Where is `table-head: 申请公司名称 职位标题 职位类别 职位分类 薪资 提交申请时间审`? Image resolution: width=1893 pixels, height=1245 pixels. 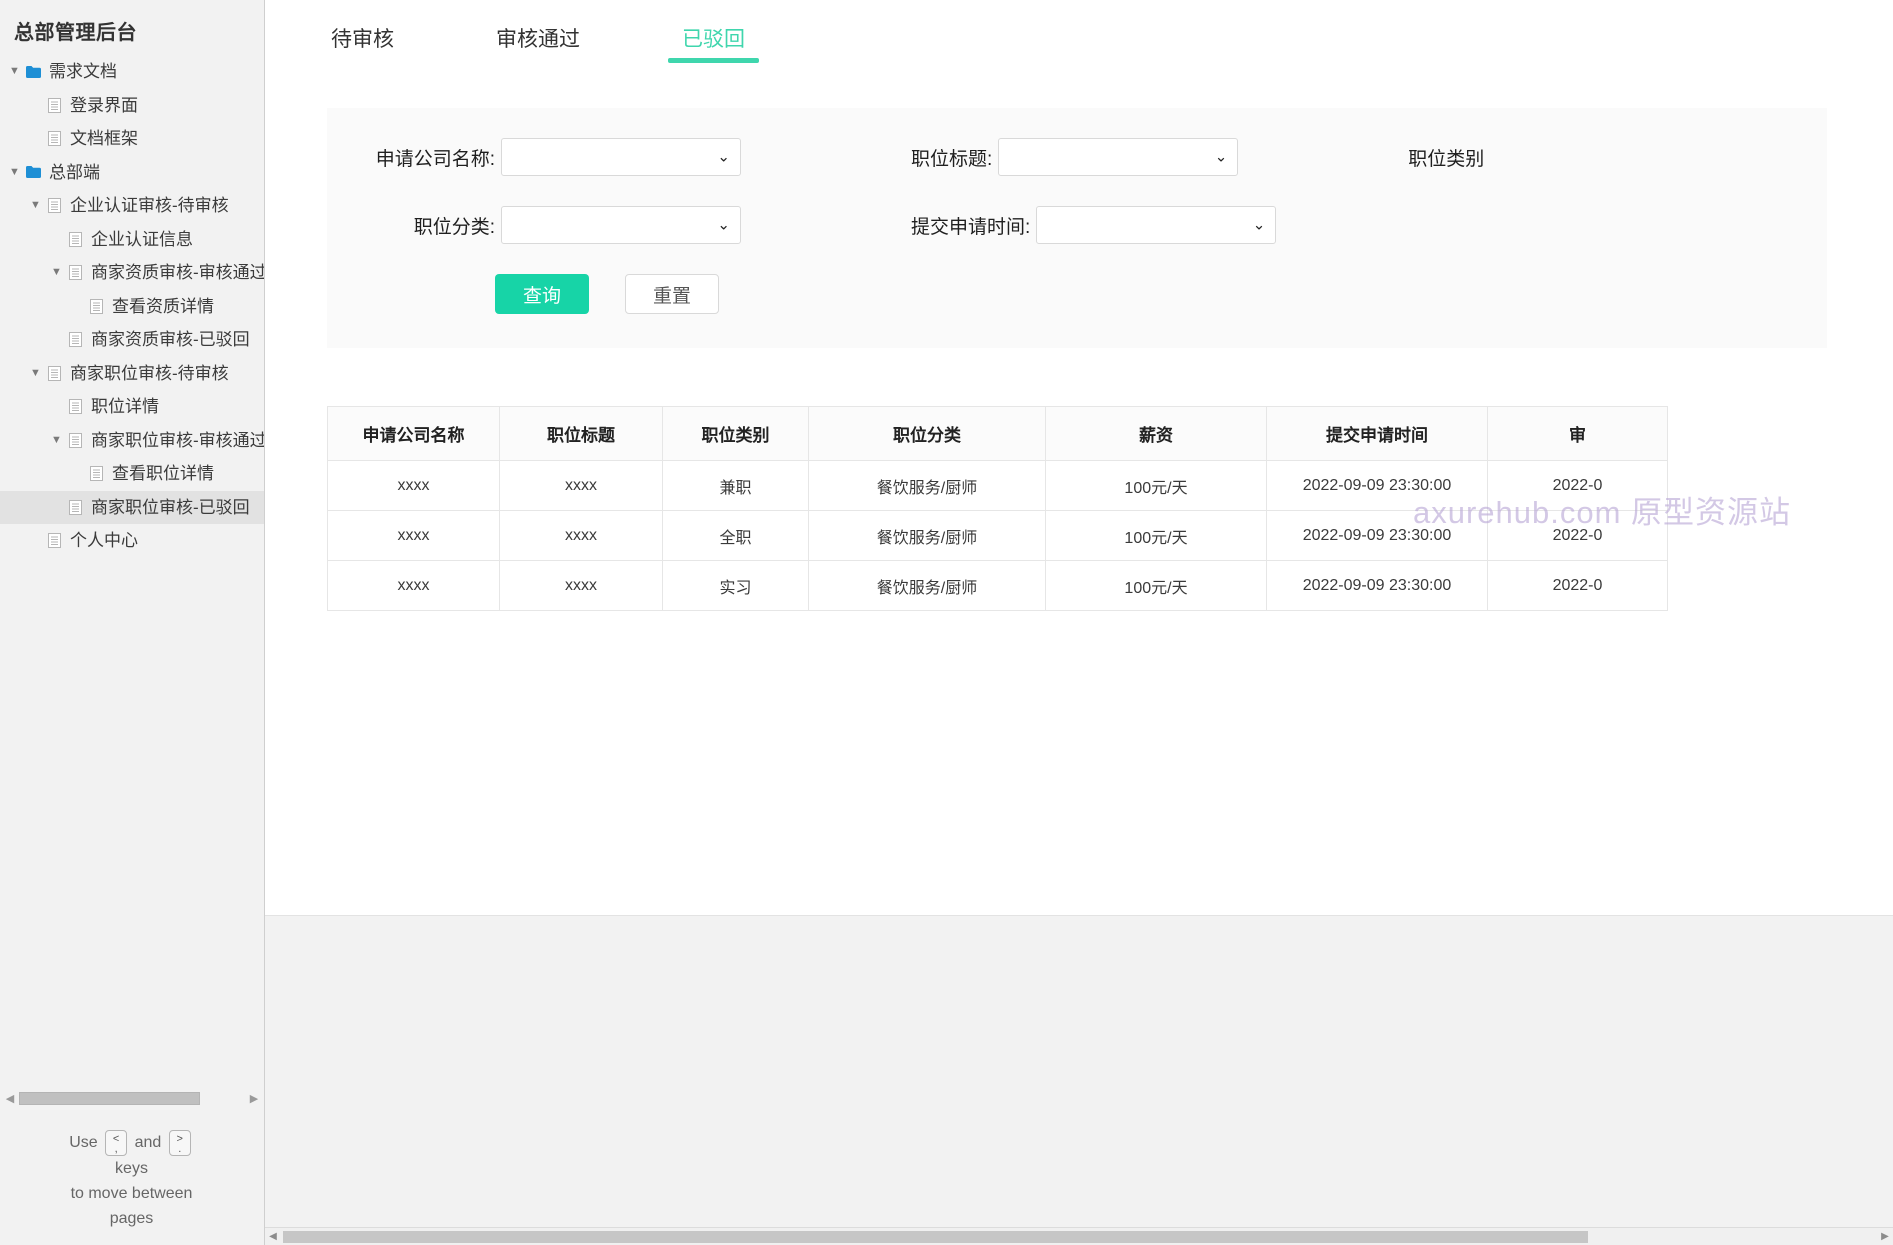 table-head: 申请公司名称 职位标题 职位类别 职位分类 薪资 提交申请时间审 is located at coordinates (997, 433).